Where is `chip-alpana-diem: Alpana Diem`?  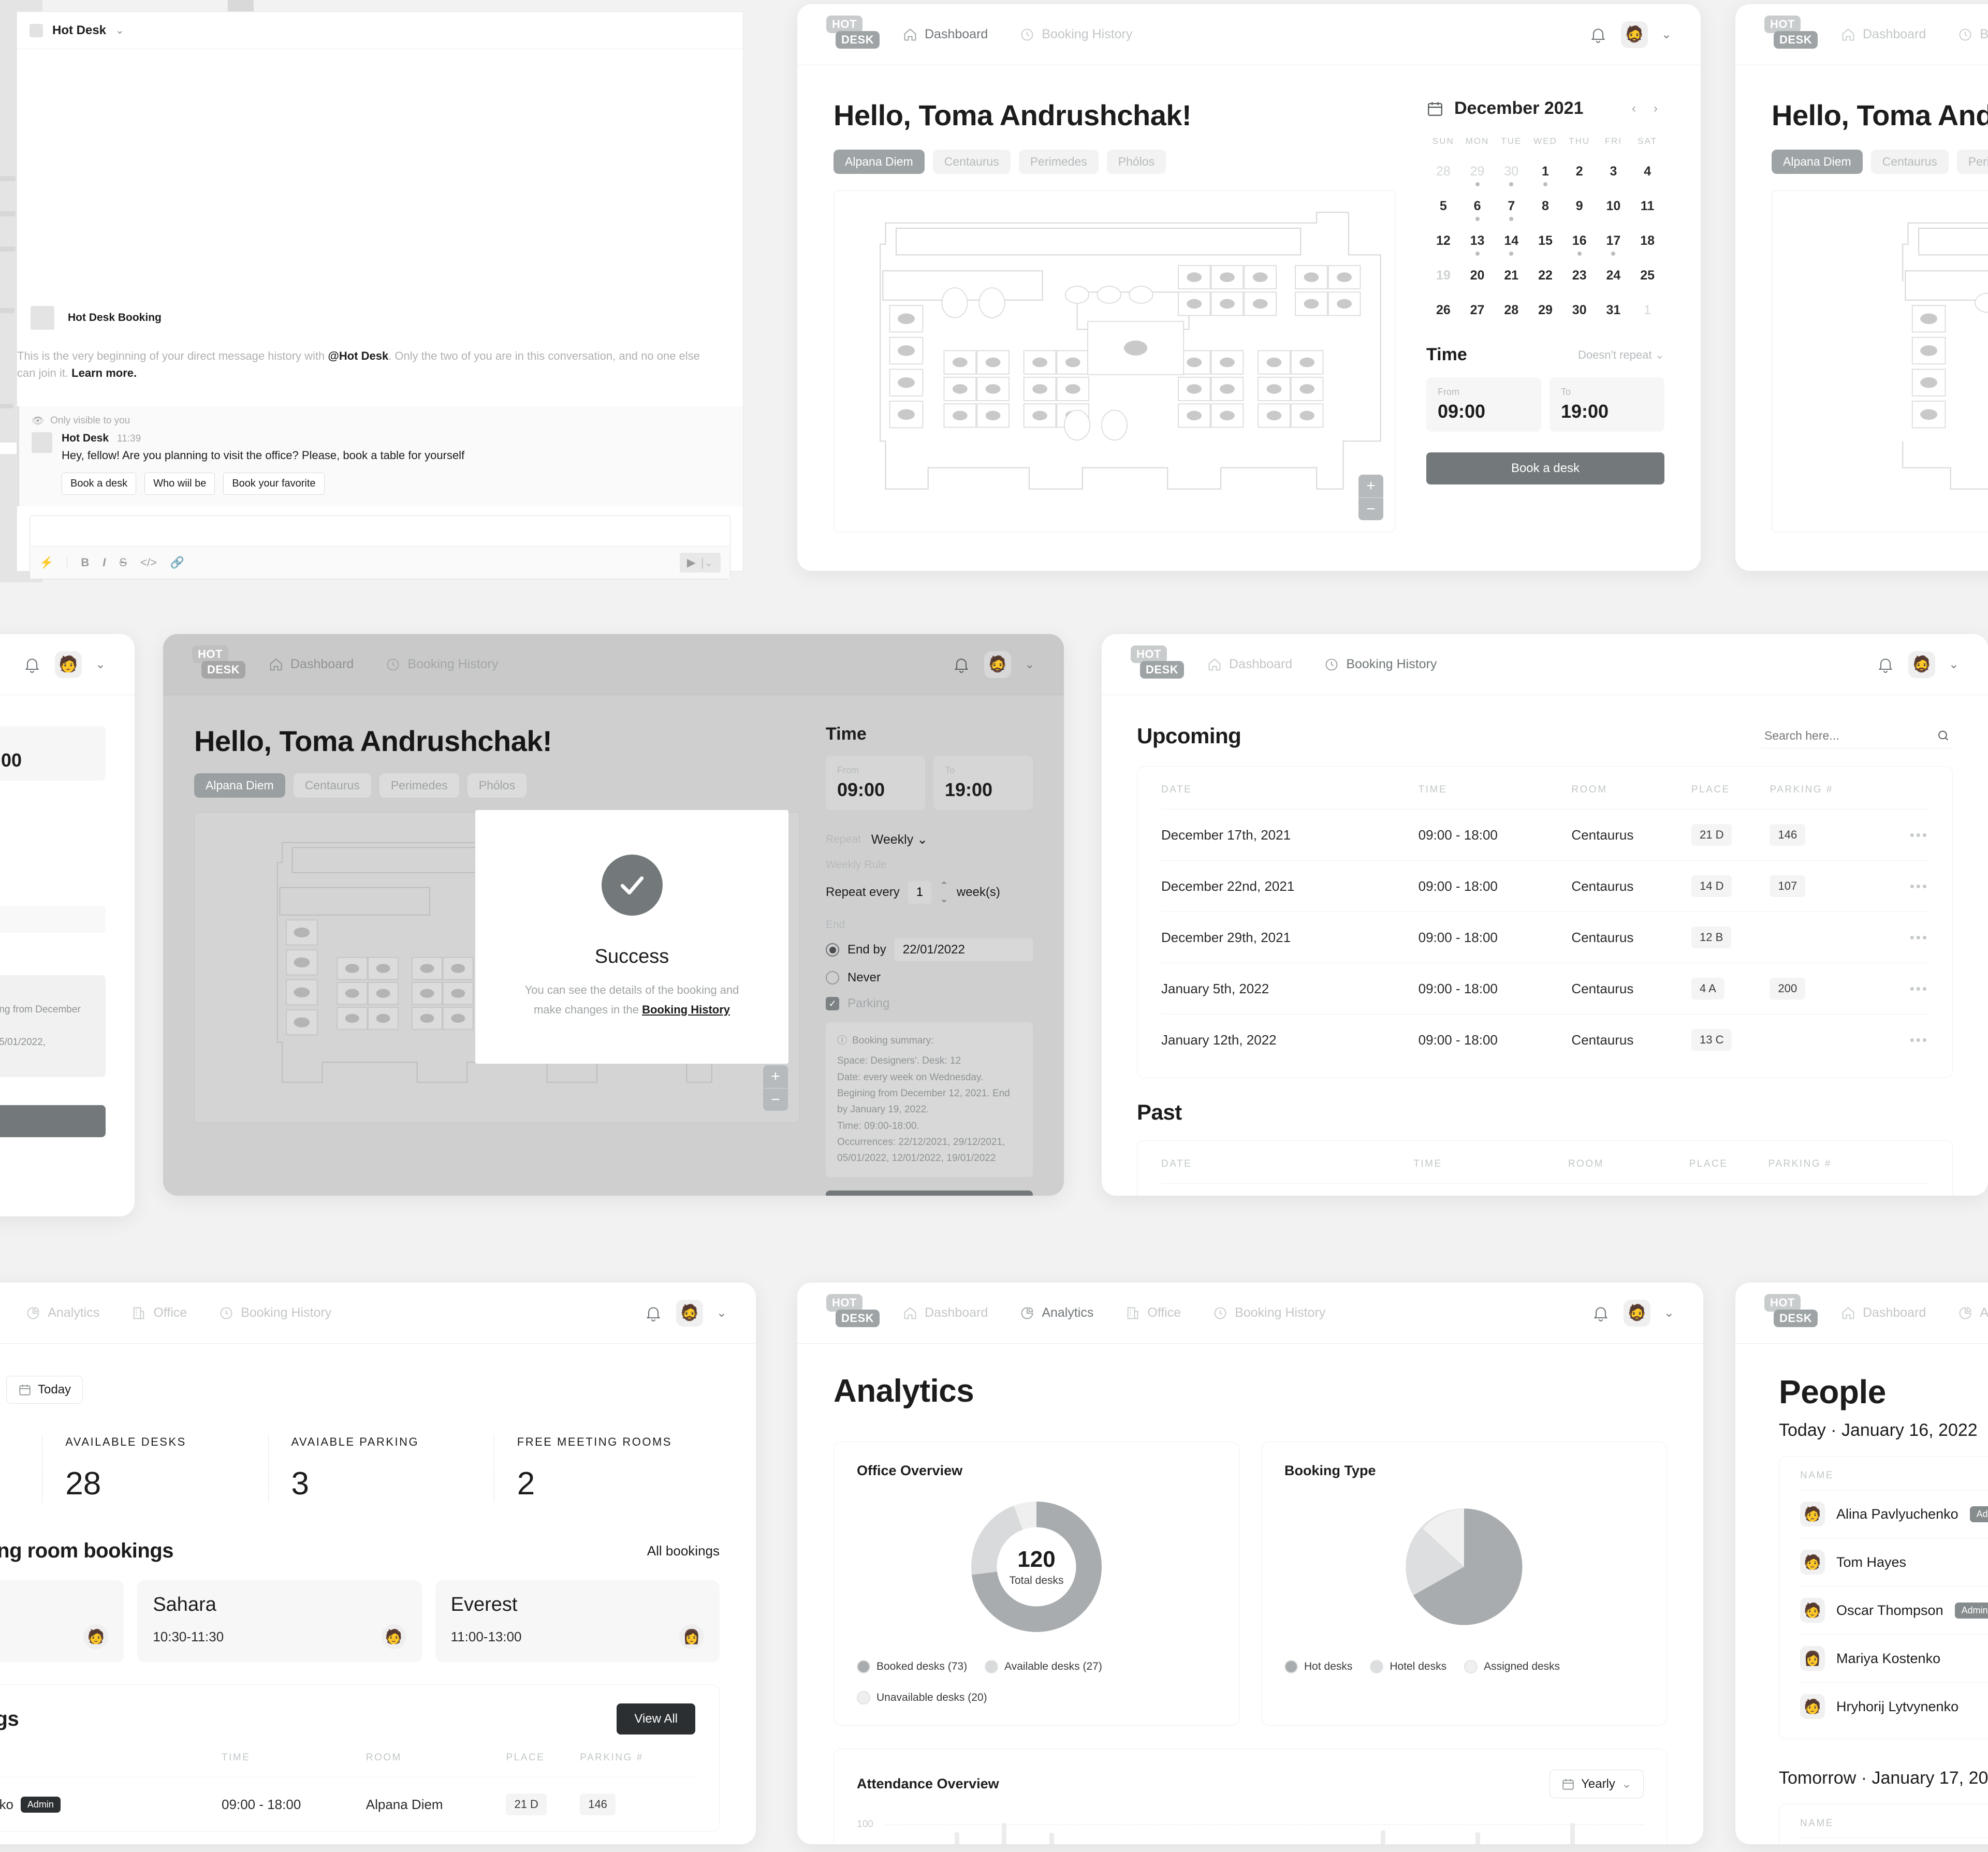 chip-alpana-diem: Alpana Diem is located at coordinates (1817, 162).